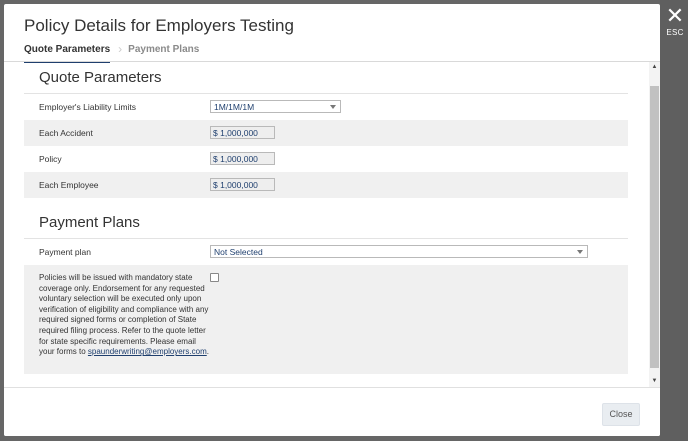 The width and height of the screenshot is (688, 441). I want to click on acknowledge-checkbox, so click(214, 277).